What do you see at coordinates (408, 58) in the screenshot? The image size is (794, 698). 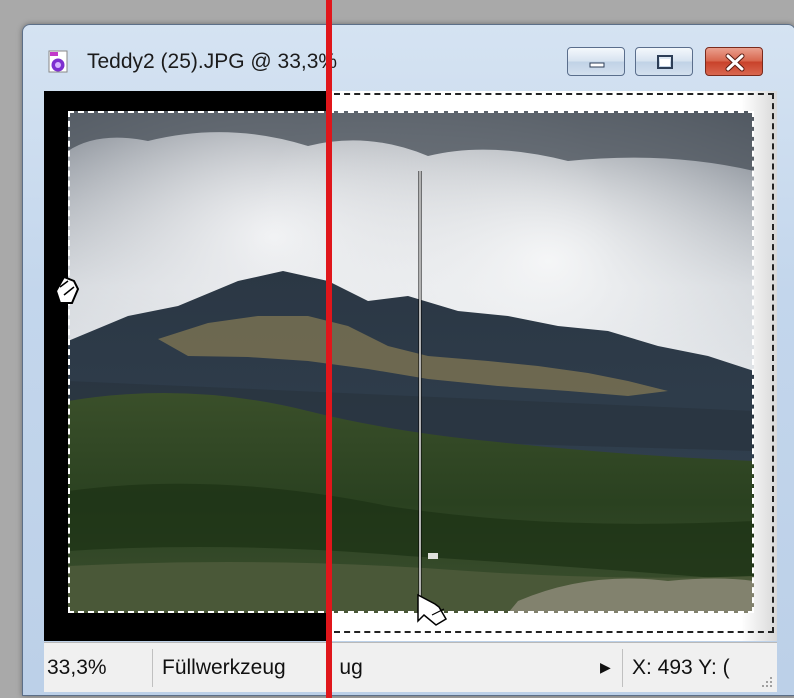 I see `title-bar: Teddy2 (25).JPG @ 33,3%` at bounding box center [408, 58].